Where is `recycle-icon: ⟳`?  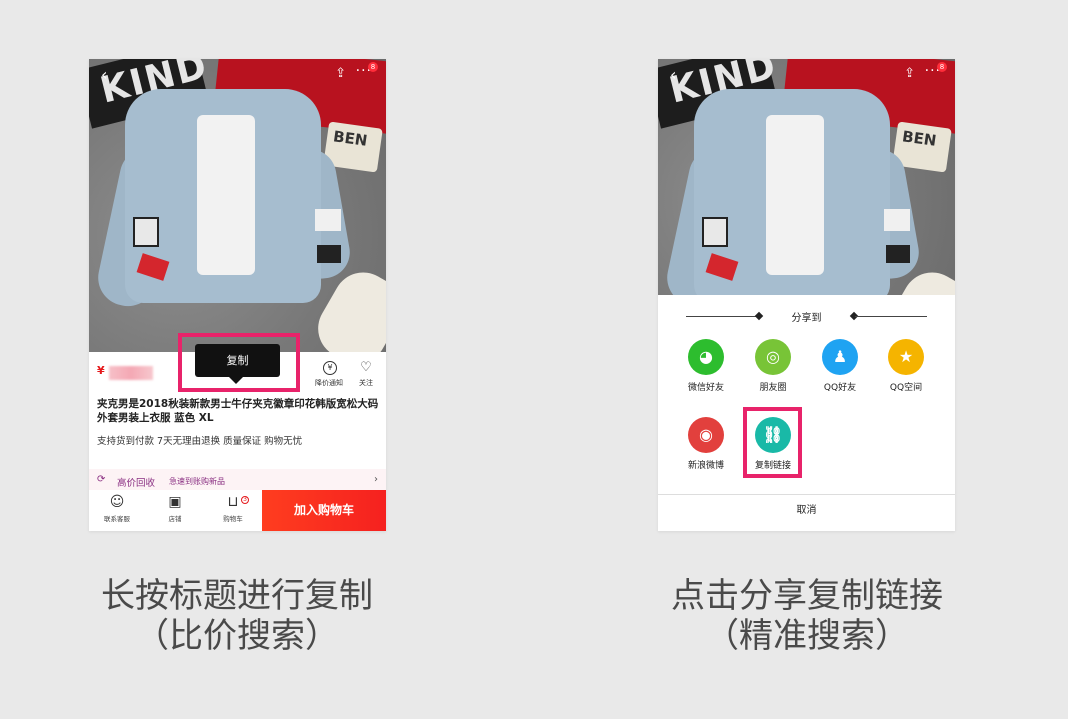 recycle-icon: ⟳ is located at coordinates (101, 479).